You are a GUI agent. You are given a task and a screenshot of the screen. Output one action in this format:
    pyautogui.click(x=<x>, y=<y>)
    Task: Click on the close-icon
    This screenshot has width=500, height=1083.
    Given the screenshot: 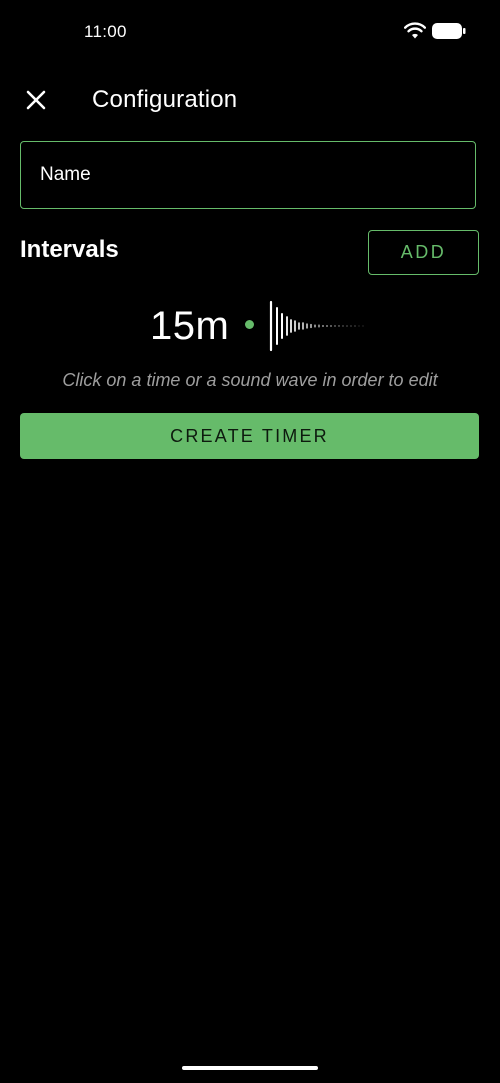 What is the action you would take?
    pyautogui.click(x=36, y=100)
    